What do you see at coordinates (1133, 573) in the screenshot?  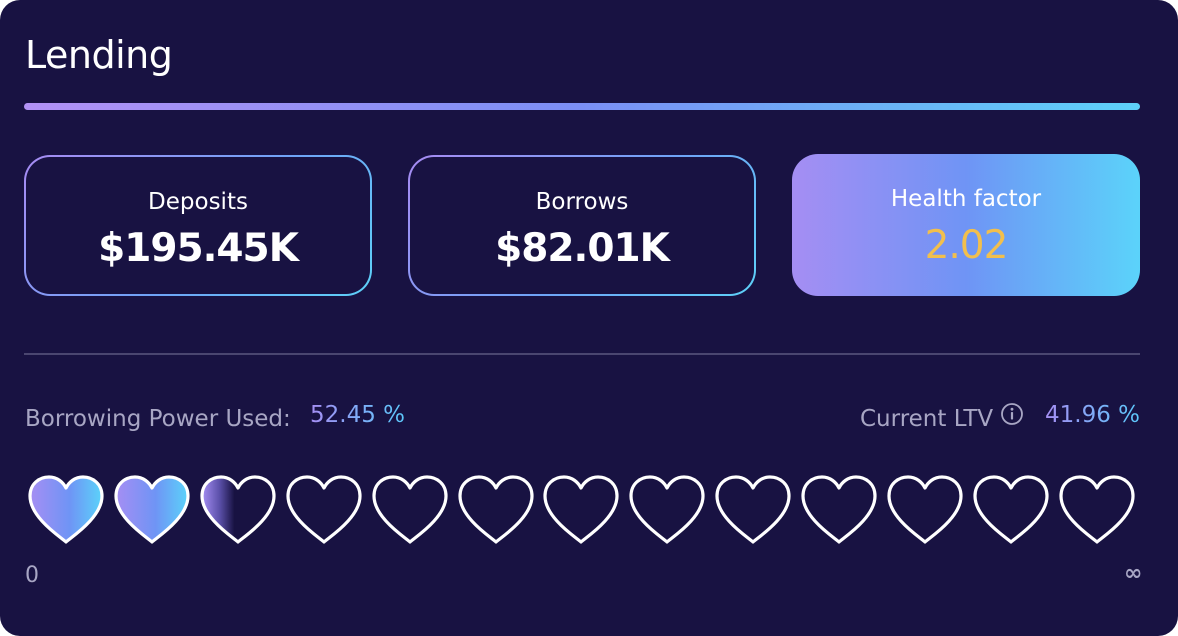 I see `meter-max-label: ∞` at bounding box center [1133, 573].